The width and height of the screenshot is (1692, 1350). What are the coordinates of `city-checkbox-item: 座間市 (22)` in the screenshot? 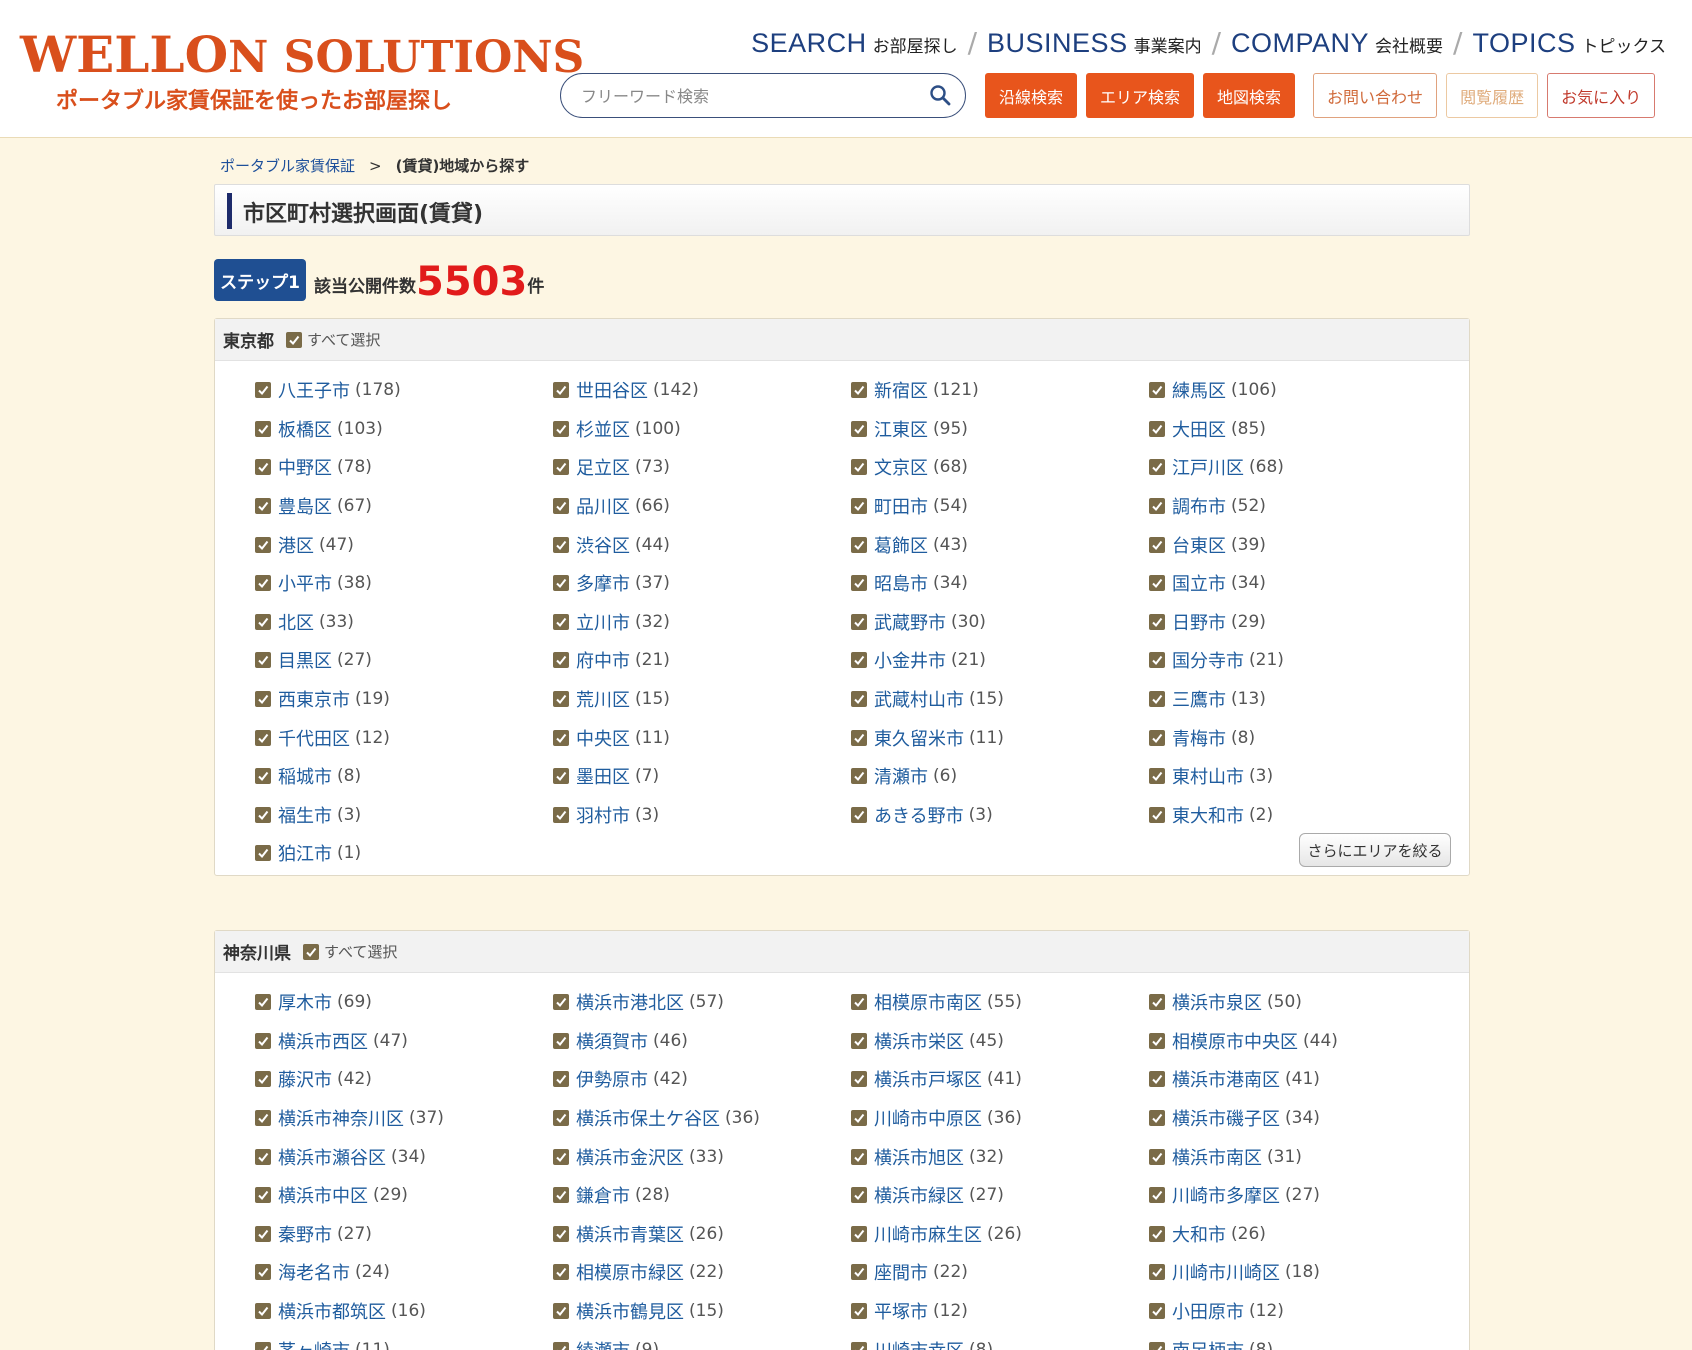 It's located at (1000, 1272).